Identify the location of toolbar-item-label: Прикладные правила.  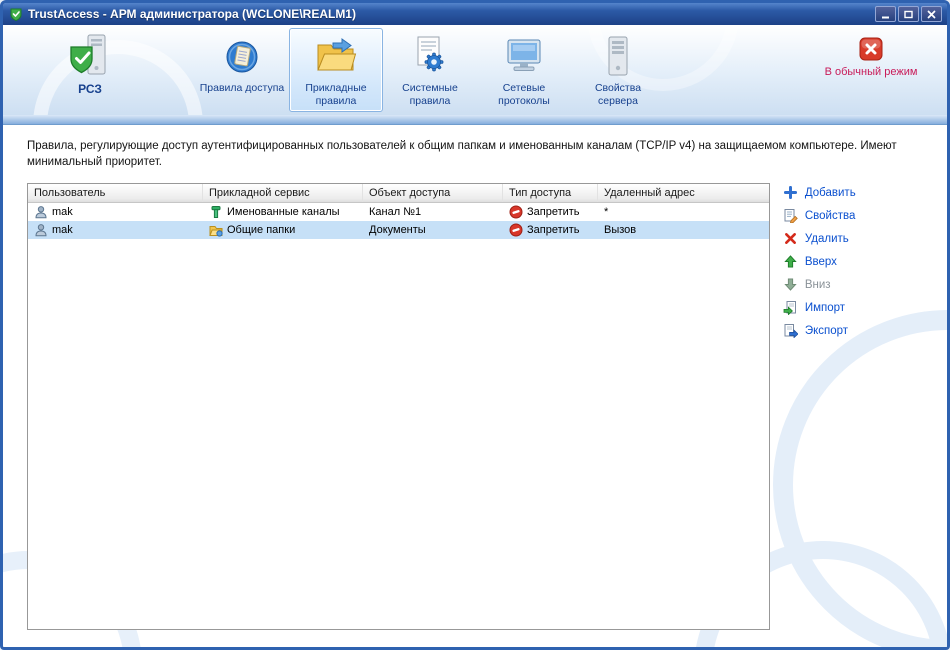
(336, 95).